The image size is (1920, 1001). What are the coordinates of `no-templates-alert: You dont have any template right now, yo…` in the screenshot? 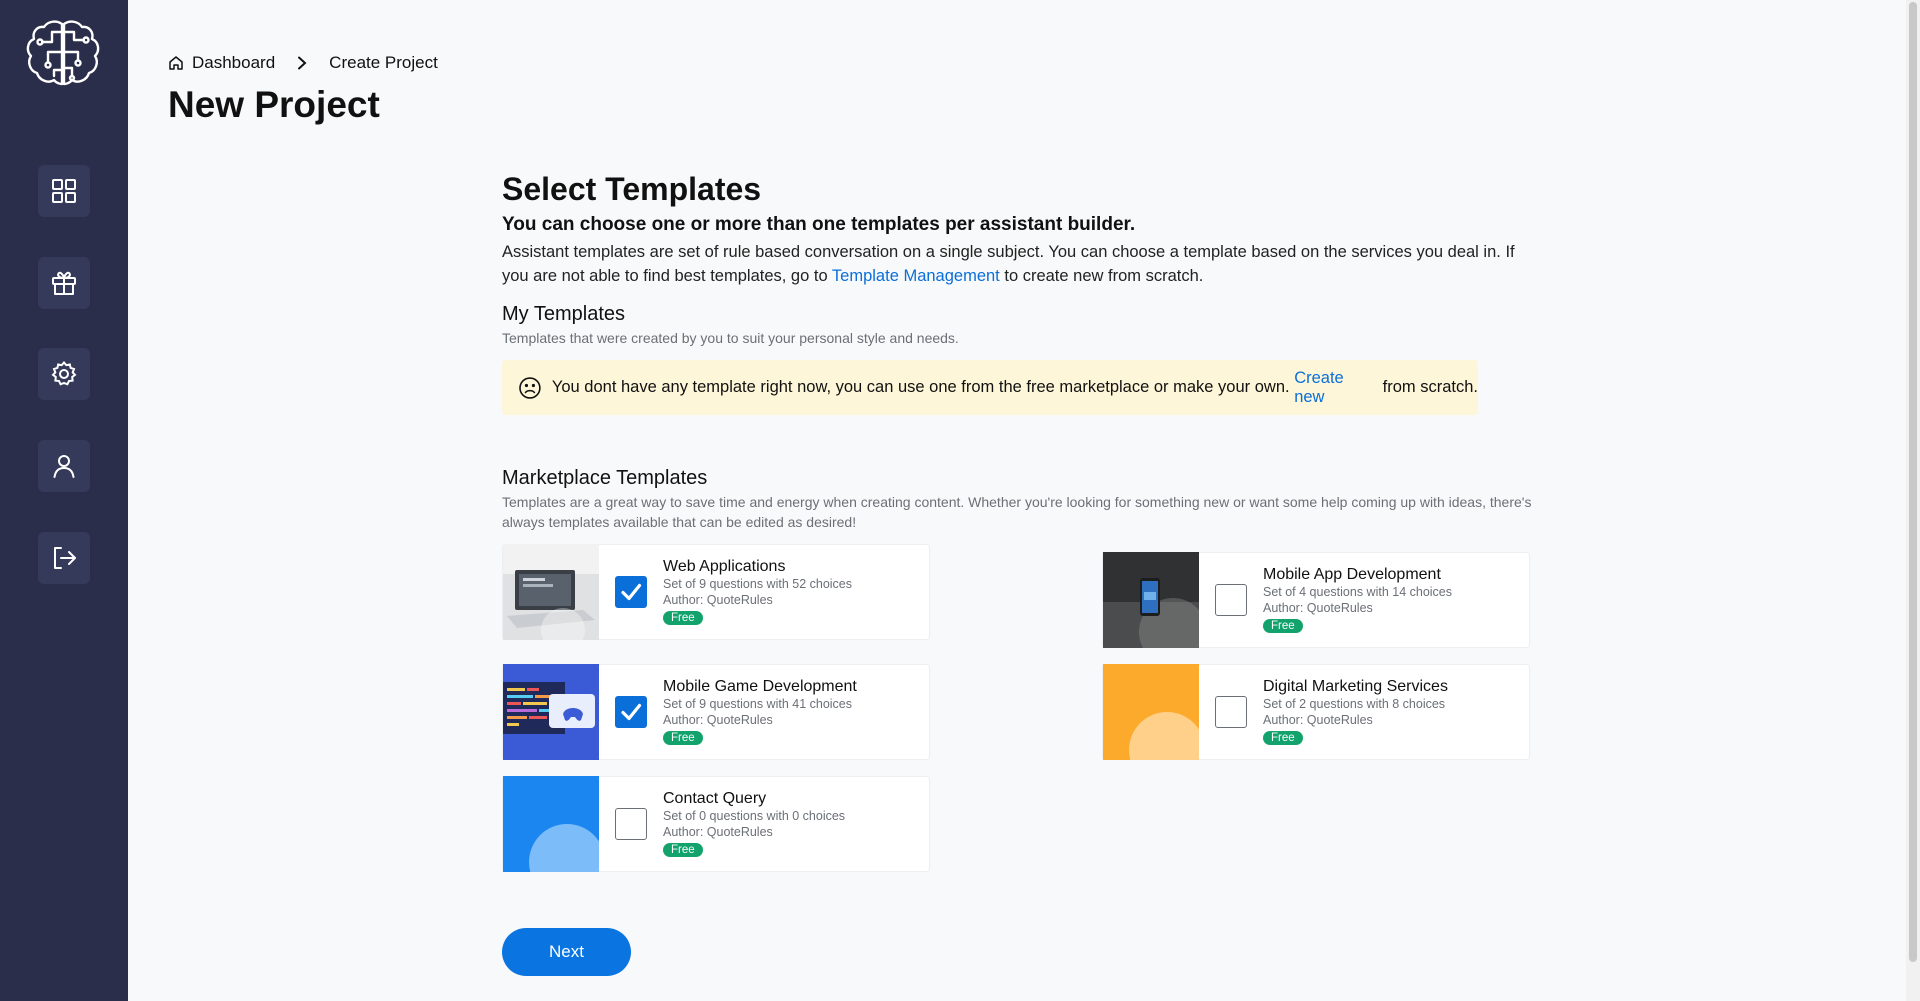 It's located at (990, 387).